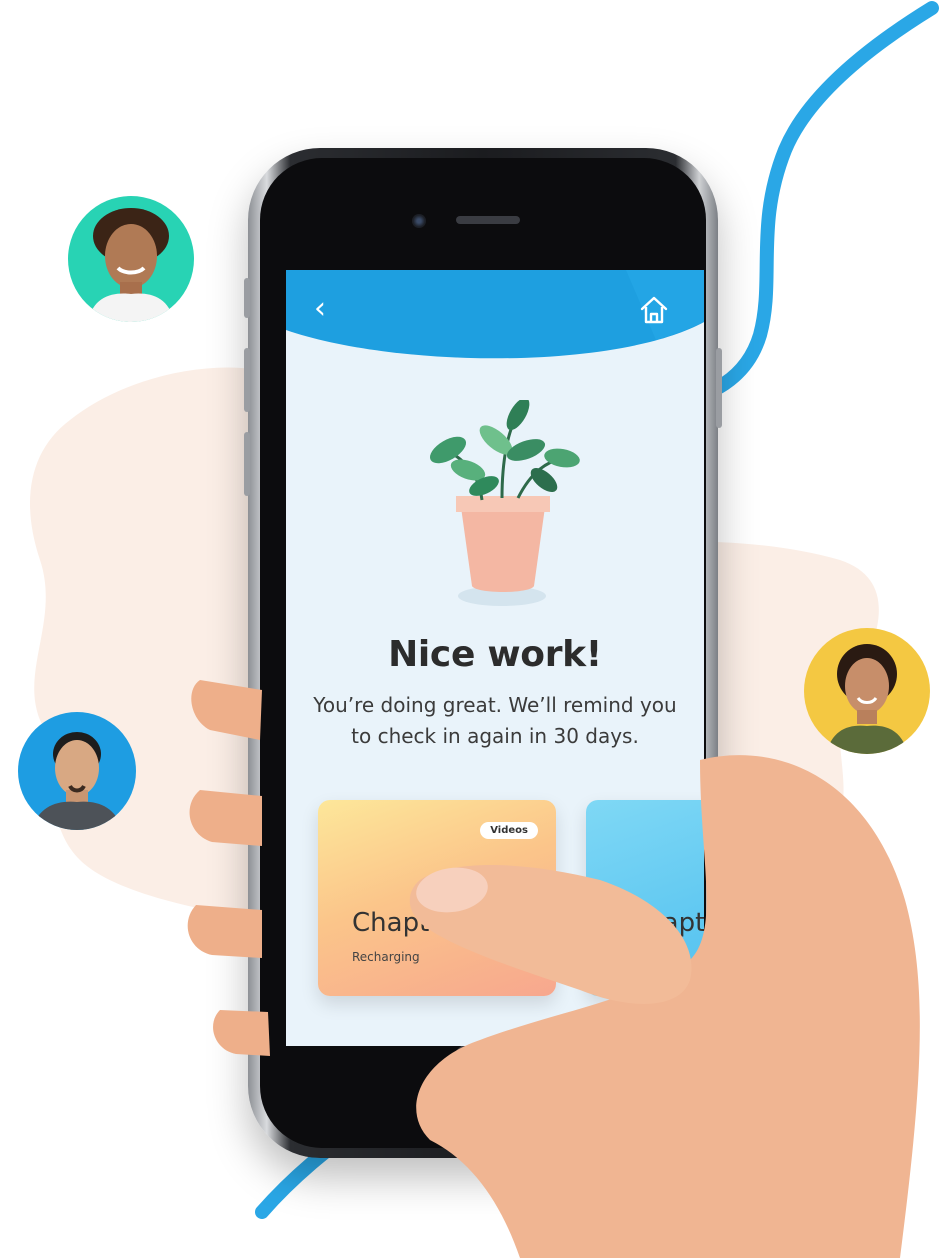 The height and width of the screenshot is (1258, 948). I want to click on card-subtitle: Recharging, so click(386, 957).